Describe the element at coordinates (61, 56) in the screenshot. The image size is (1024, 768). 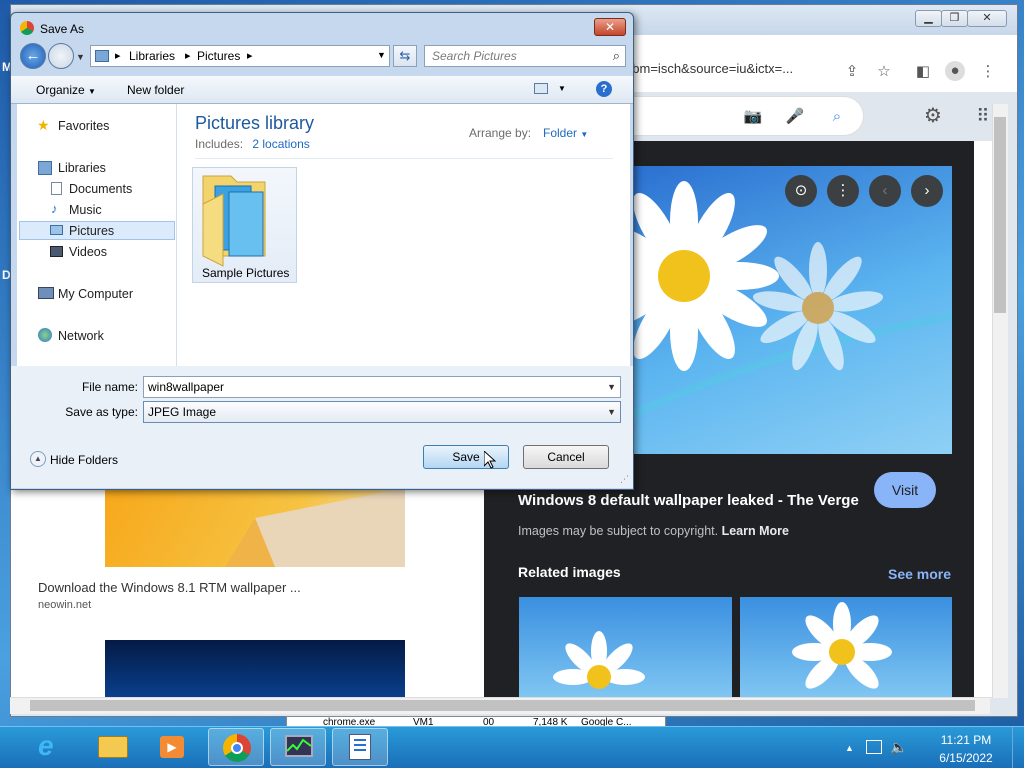
I see `forward-button` at that location.